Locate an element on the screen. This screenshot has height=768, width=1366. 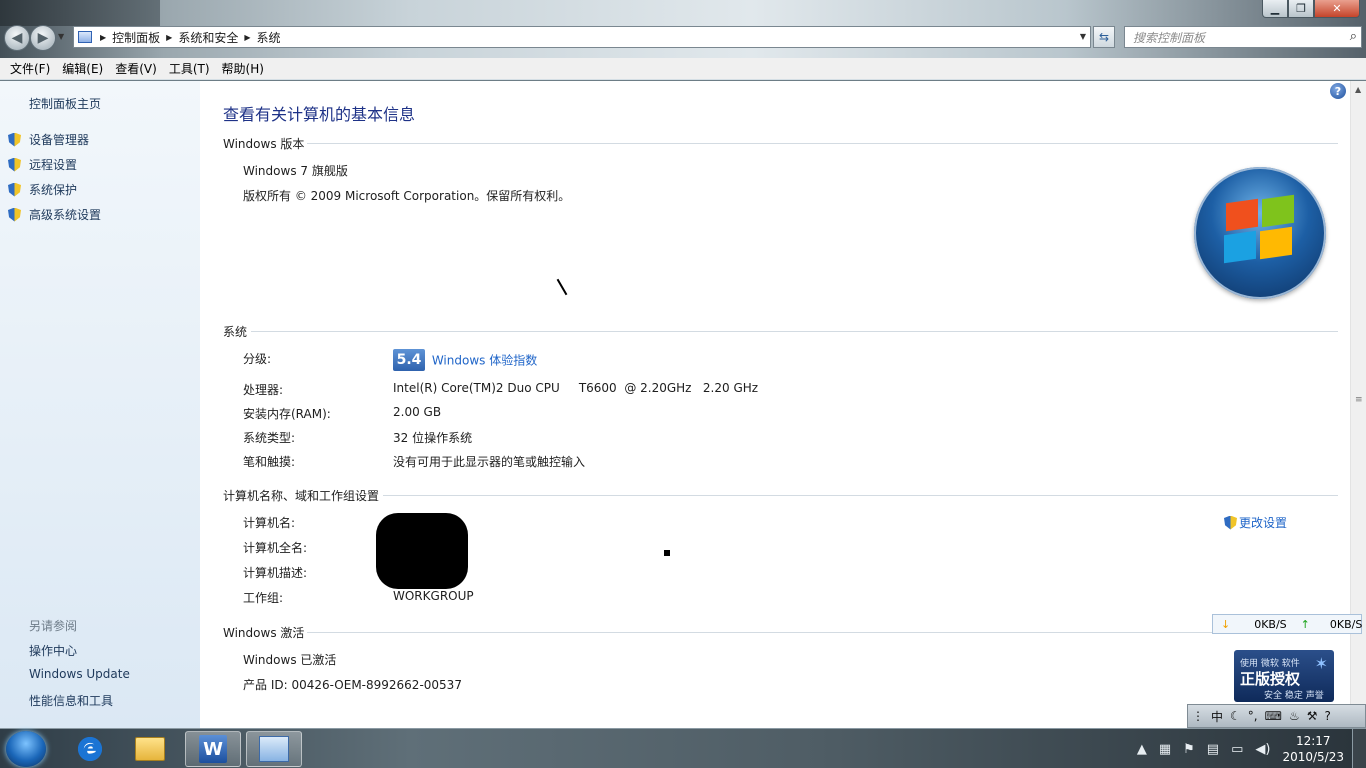
minimize-button: ▁ is located at coordinates (1275, 9).